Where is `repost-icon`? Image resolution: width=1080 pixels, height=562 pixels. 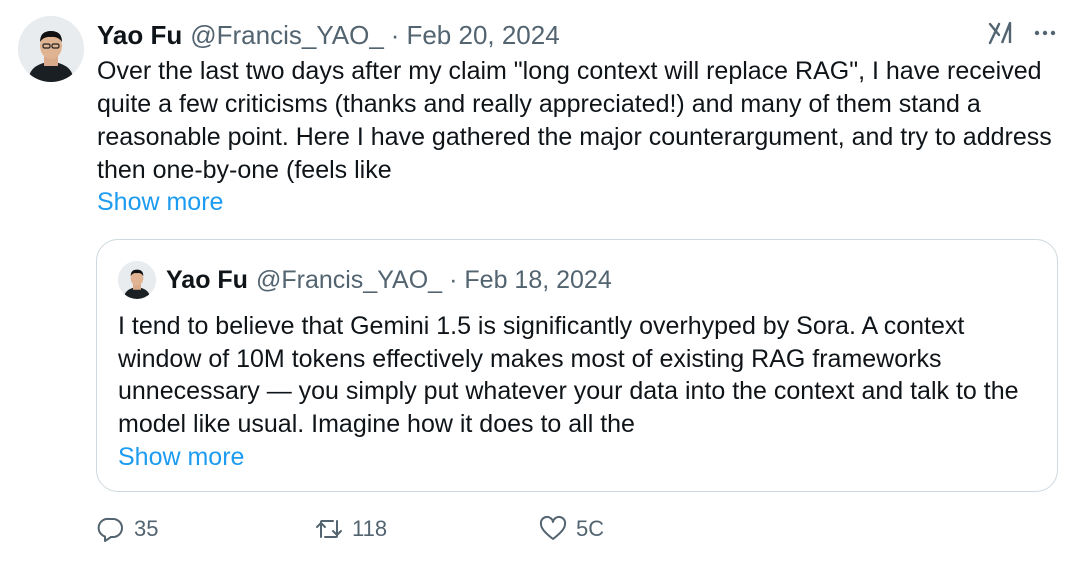 repost-icon is located at coordinates (333, 529).